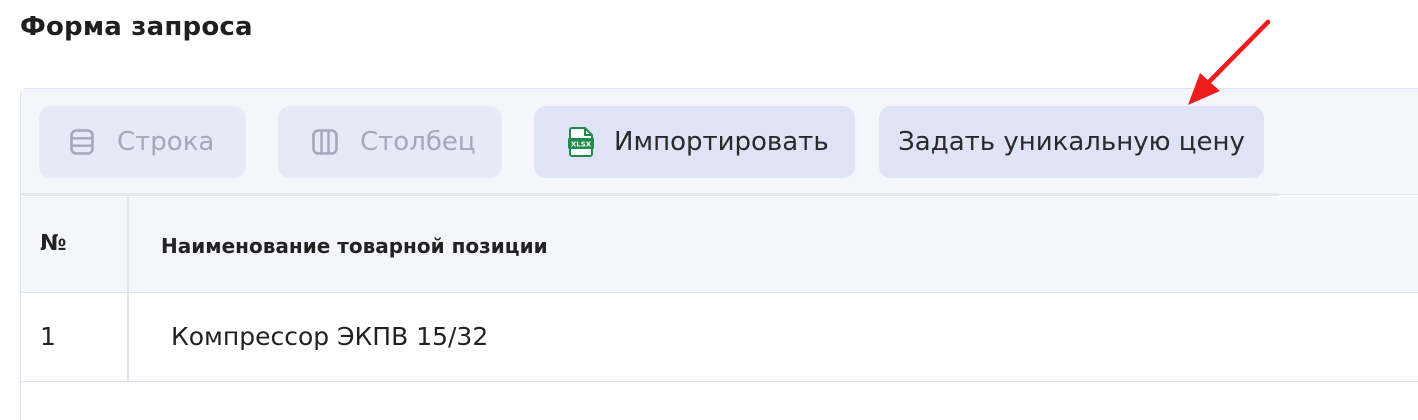  Describe the element at coordinates (354, 246) in the screenshot. I see `column-header-item-name: Наименование товарной позиции` at that location.